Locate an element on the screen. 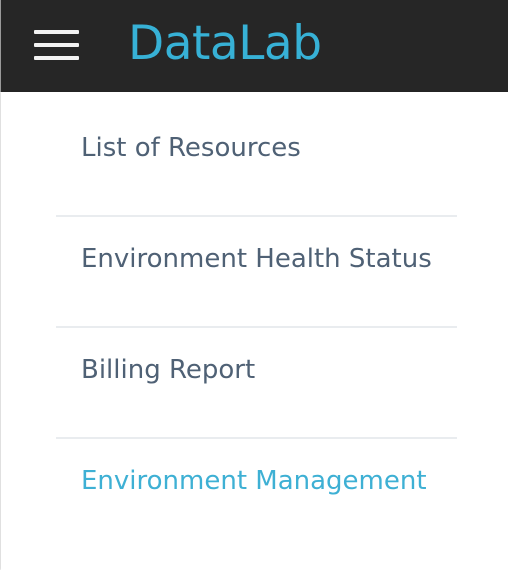 Image resolution: width=508 pixels, height=570 pixels. brand-logo: DataLab is located at coordinates (225, 44).